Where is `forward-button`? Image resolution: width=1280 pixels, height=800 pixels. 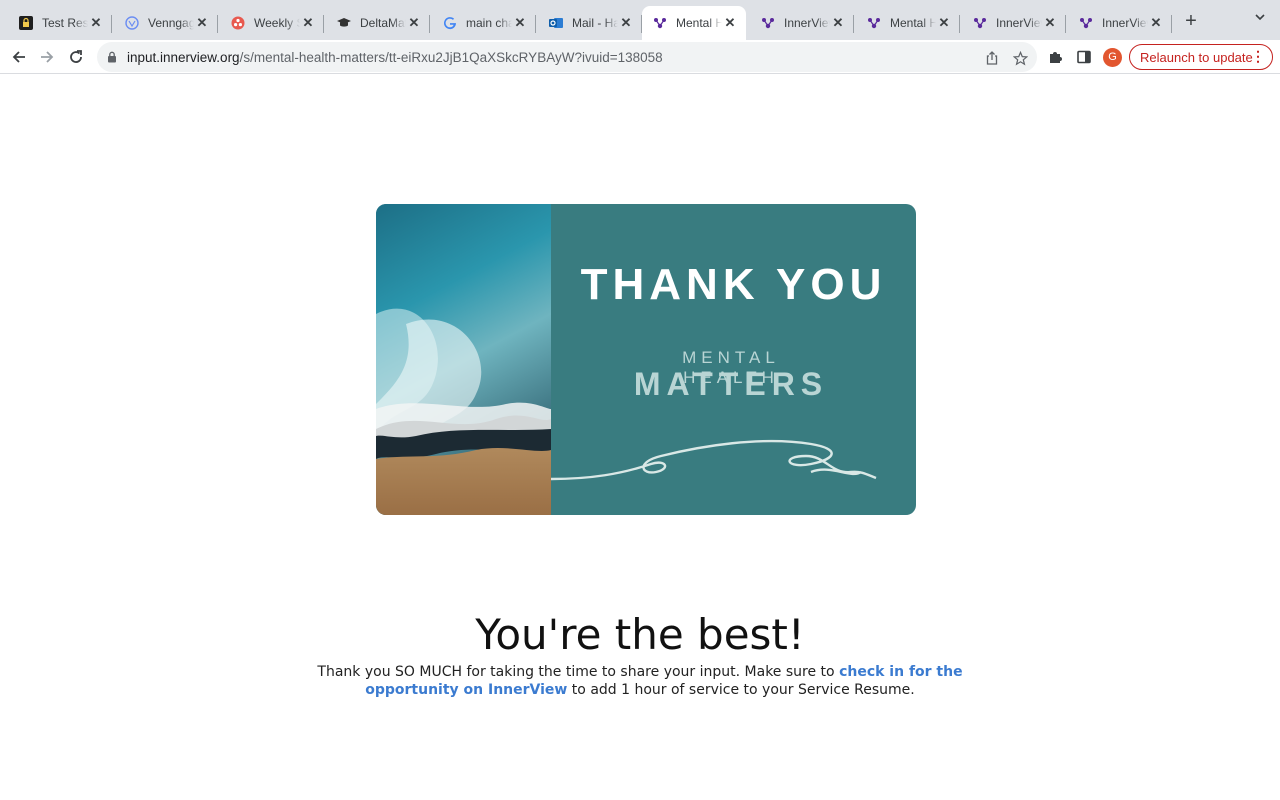
forward-button is located at coordinates (47, 57).